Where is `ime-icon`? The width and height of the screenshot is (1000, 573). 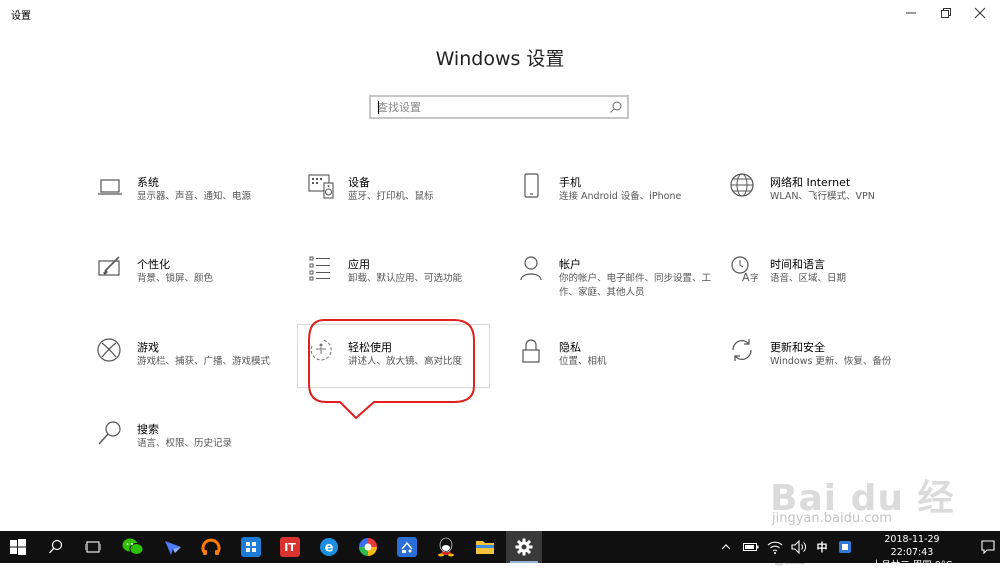 ime-icon is located at coordinates (845, 547).